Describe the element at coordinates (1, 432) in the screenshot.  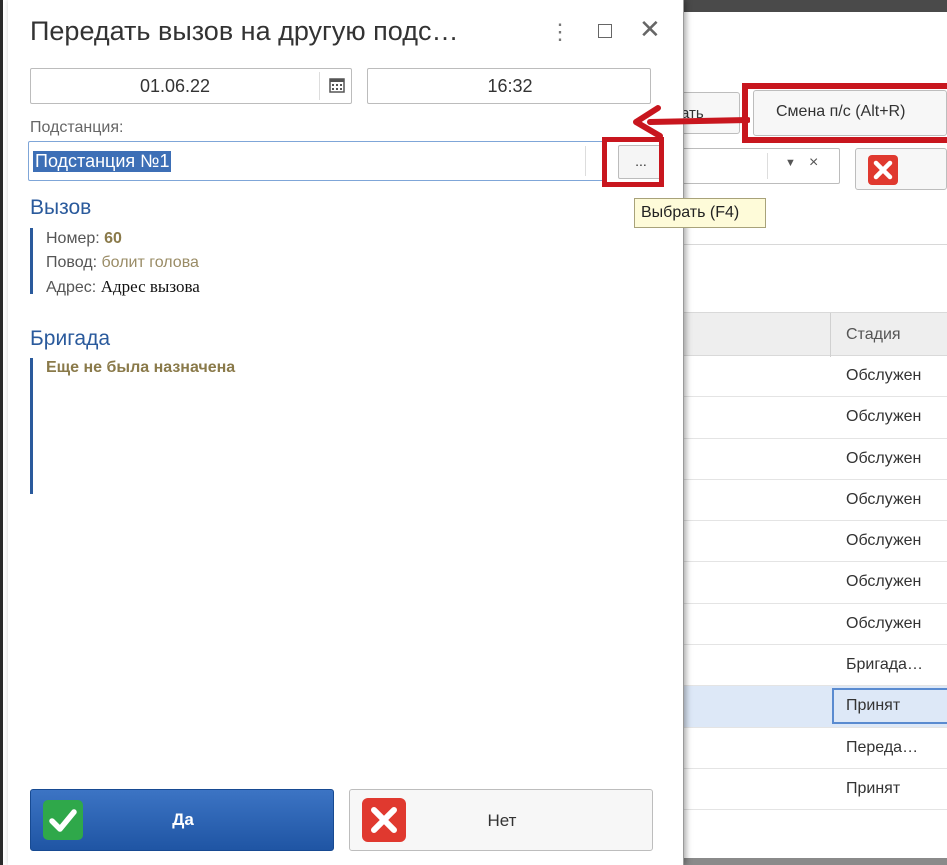
I see `window-edge` at that location.